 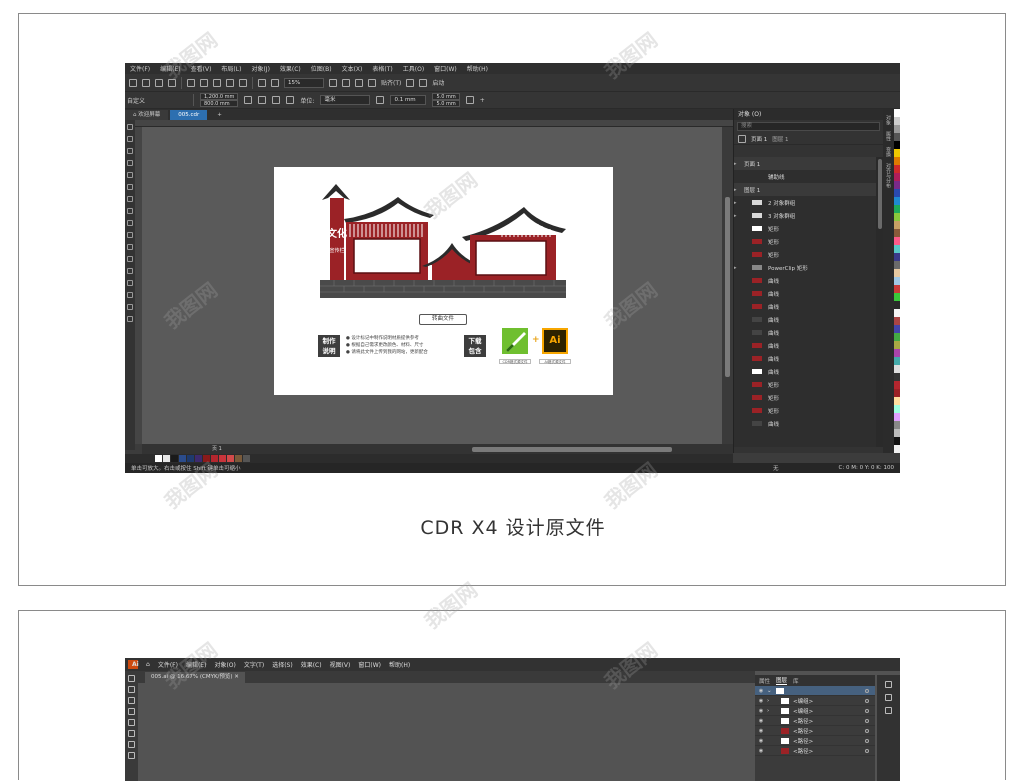 What do you see at coordinates (805, 267) in the screenshot?
I see `object-tree-row: ▸ PowerClip 矩形` at bounding box center [805, 267].